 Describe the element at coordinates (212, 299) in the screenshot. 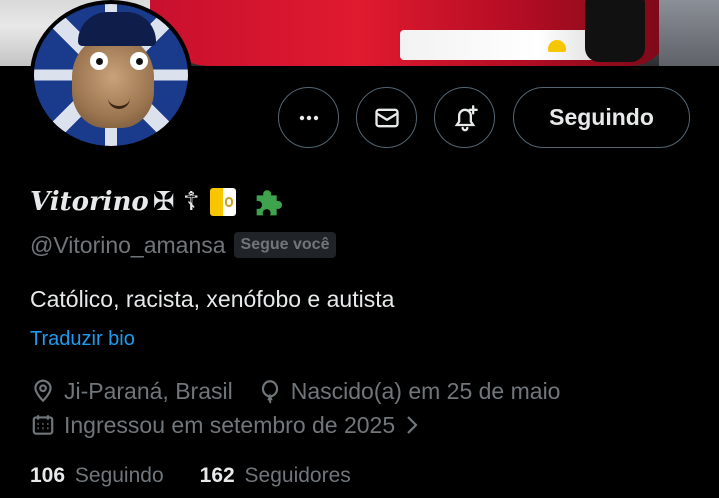

I see `bio-text: Católico, racista, xenófobo e autista` at that location.